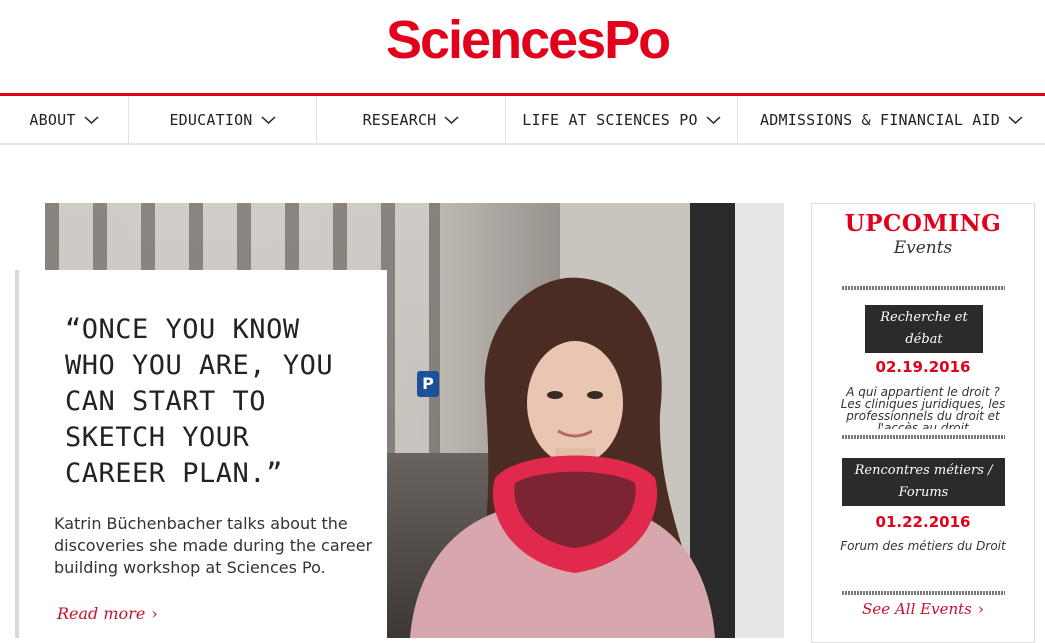  Describe the element at coordinates (923, 522) in the screenshot. I see `event-date: 01.22.2016` at that location.